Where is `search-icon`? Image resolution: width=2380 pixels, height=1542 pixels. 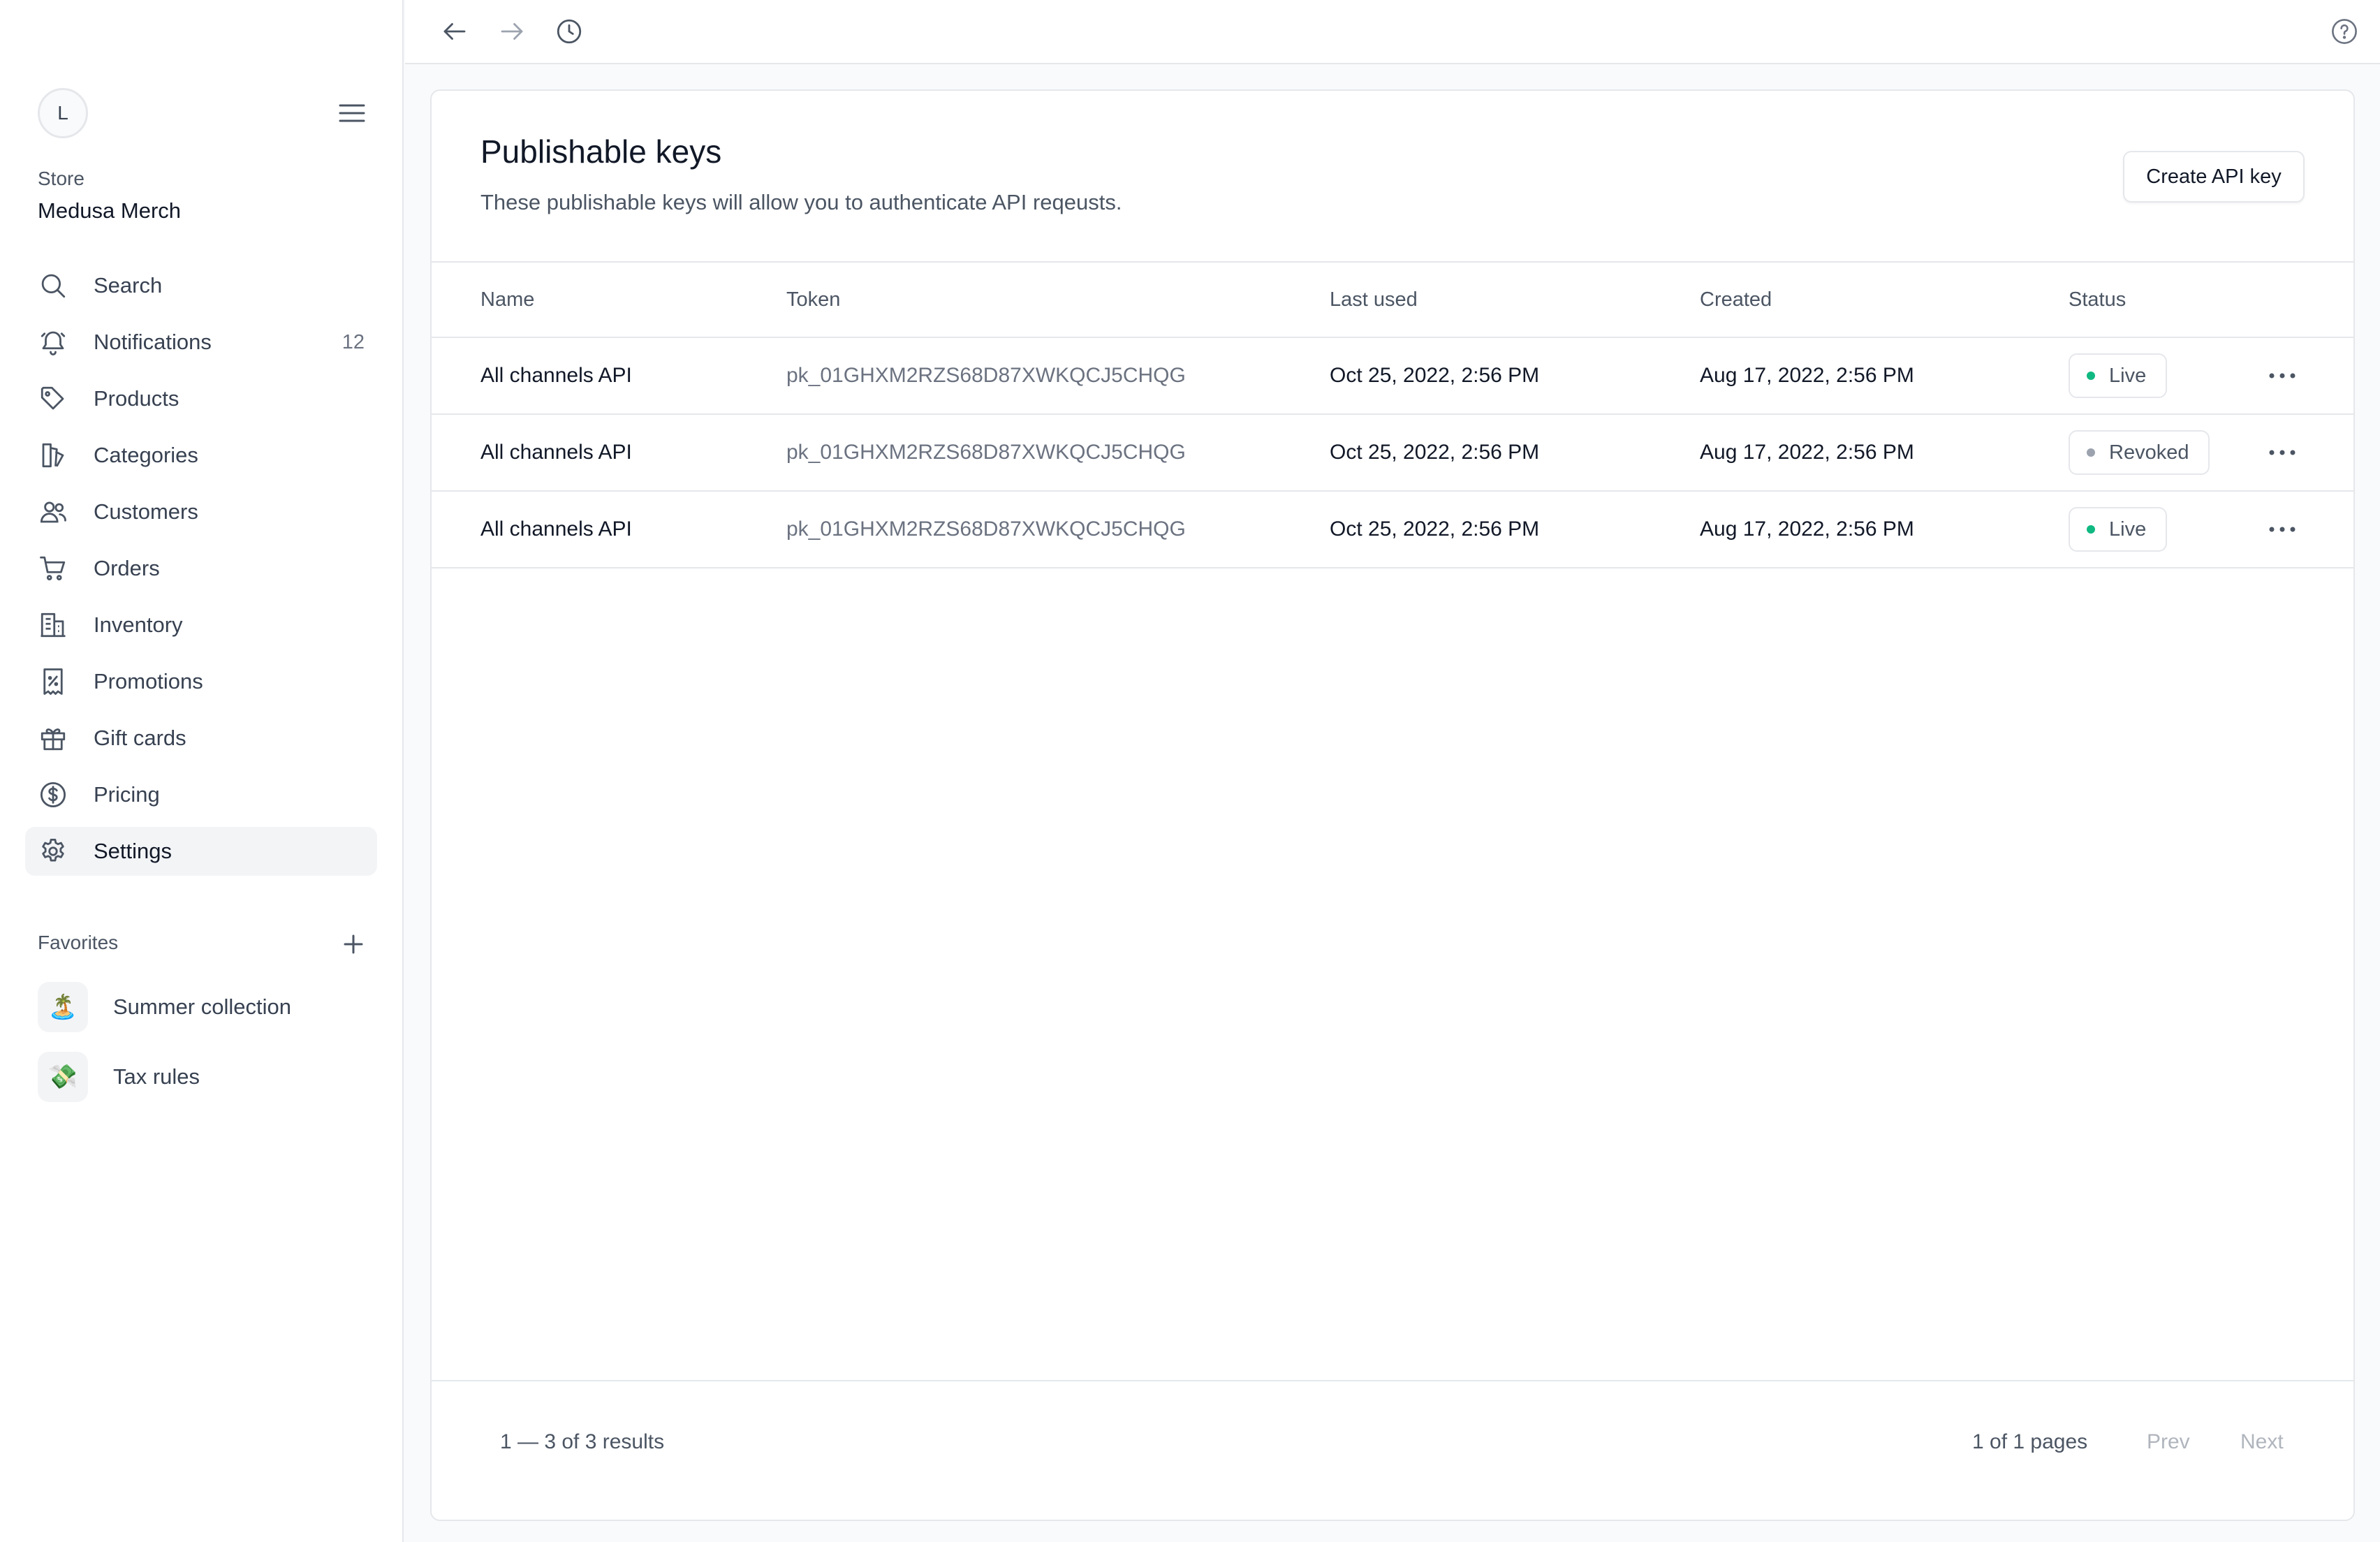
search-icon is located at coordinates (53, 285).